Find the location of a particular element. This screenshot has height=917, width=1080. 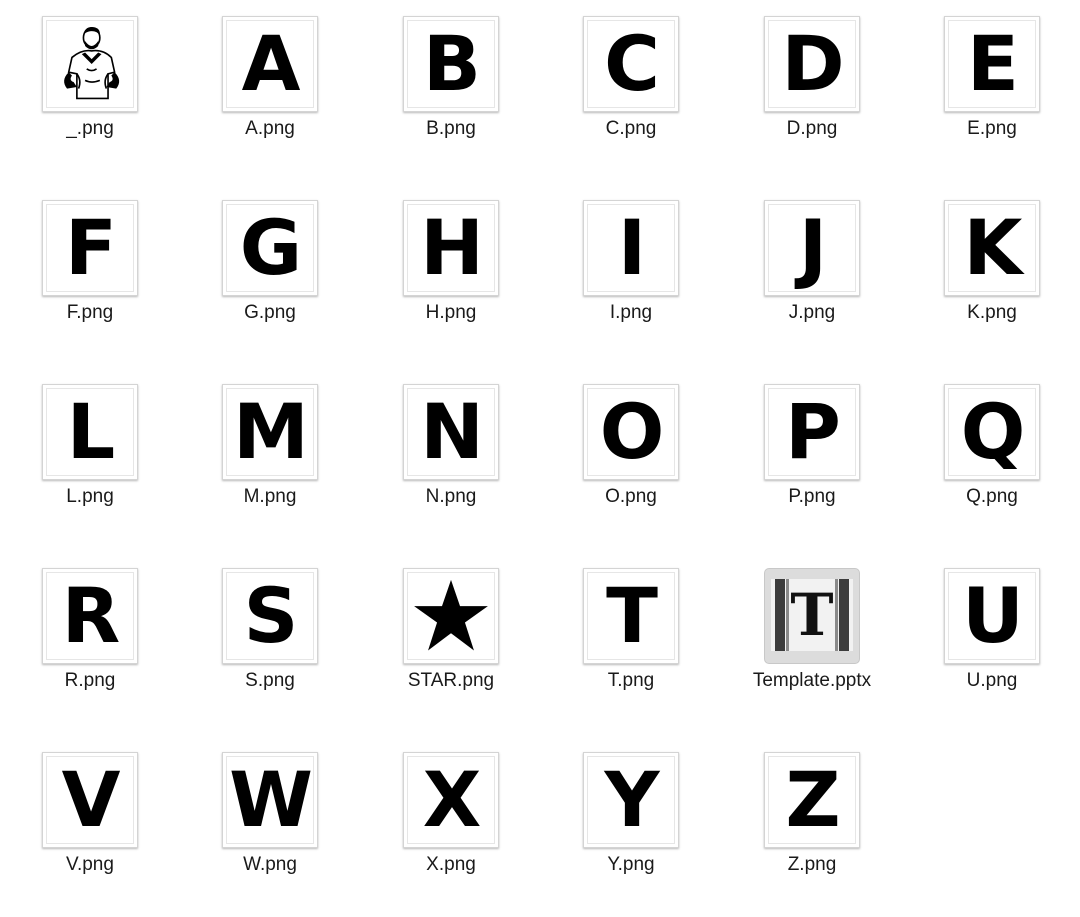

file-thumbnail: P is located at coordinates (812, 432).